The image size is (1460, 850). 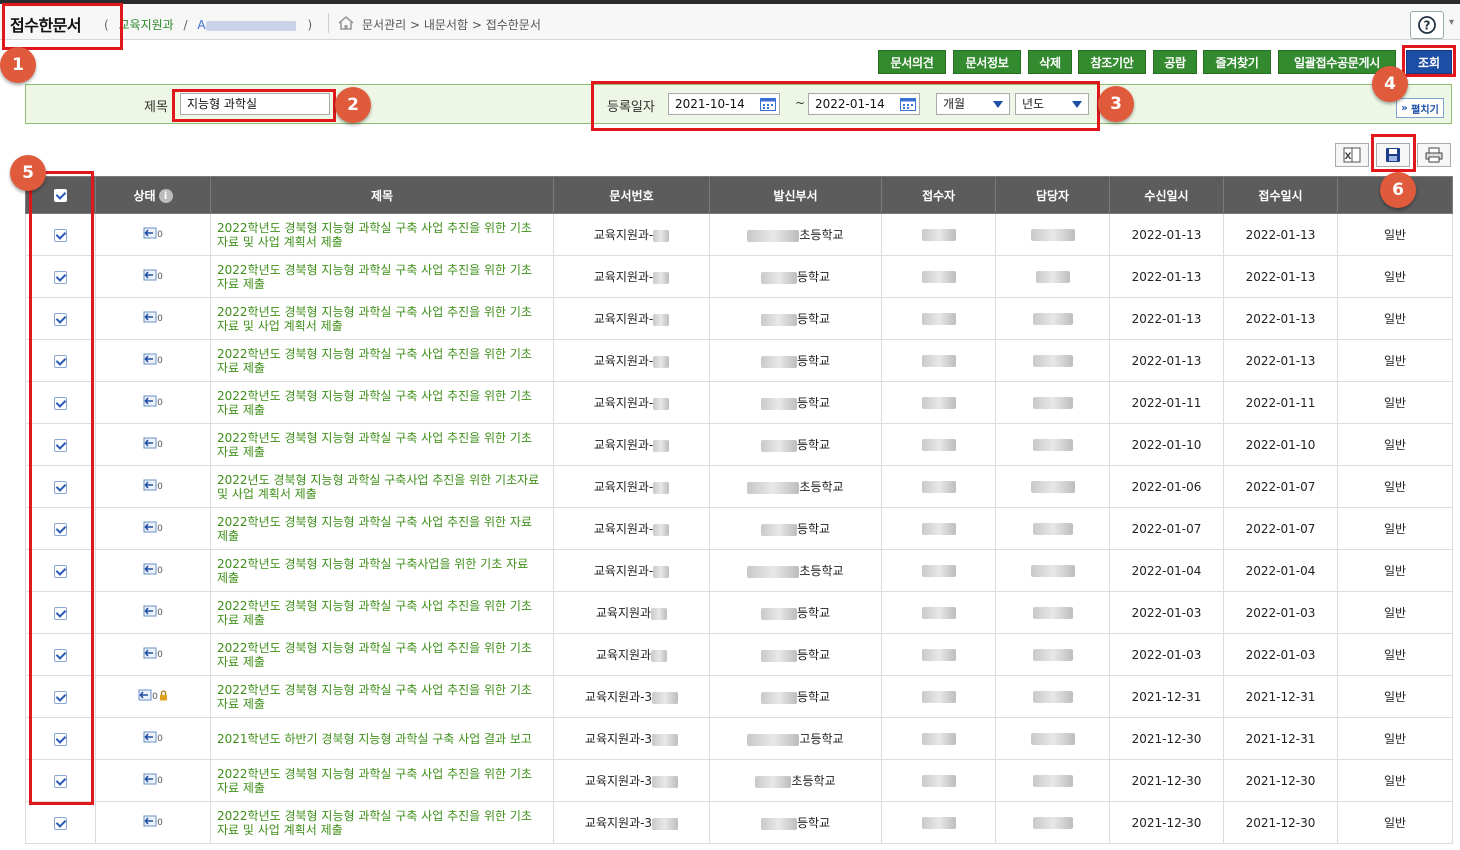 I want to click on print-button, so click(x=1434, y=155).